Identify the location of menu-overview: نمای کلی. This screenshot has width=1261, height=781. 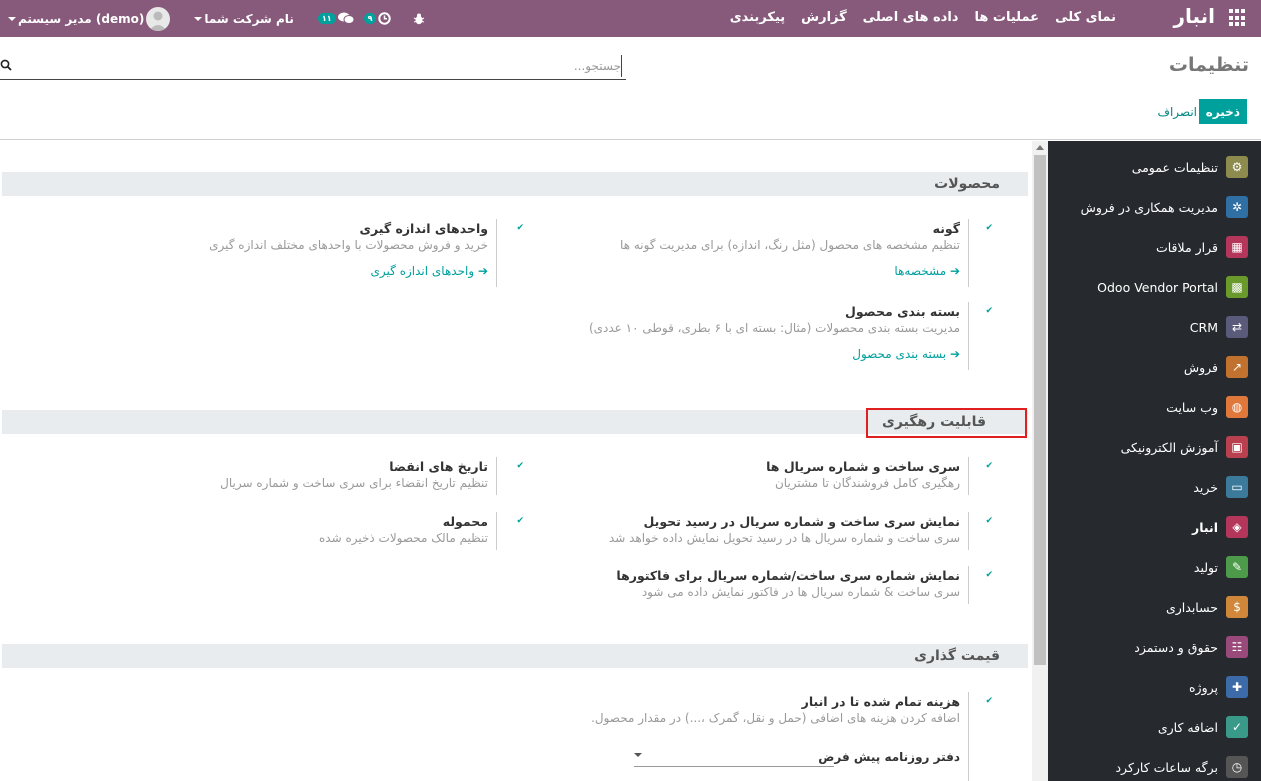
(1085, 17).